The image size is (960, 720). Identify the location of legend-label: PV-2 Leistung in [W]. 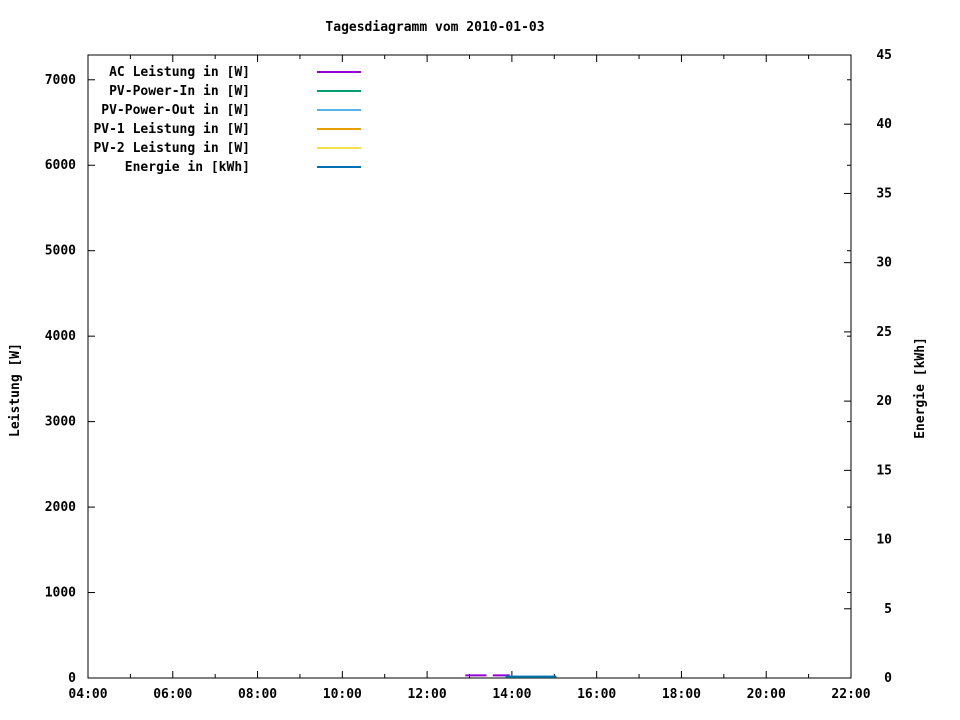
(171, 148).